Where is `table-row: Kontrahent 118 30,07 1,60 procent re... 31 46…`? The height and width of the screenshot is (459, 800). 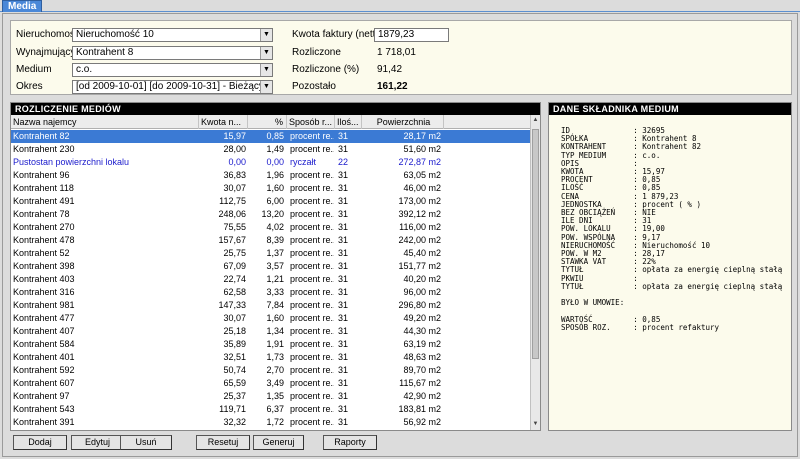 table-row: Kontrahent 118 30,07 1,60 procent re... 31 46… is located at coordinates (271, 188).